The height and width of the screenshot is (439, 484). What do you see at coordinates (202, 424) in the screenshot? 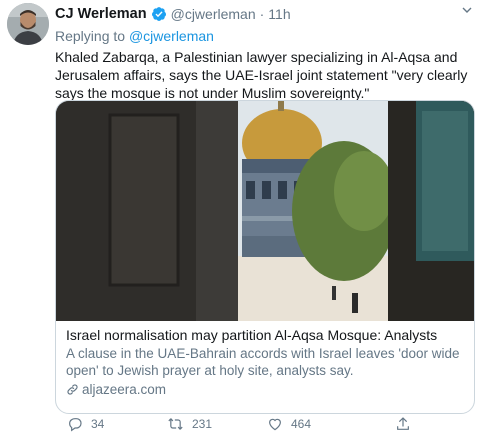
I see `retweet-count: 231` at bounding box center [202, 424].